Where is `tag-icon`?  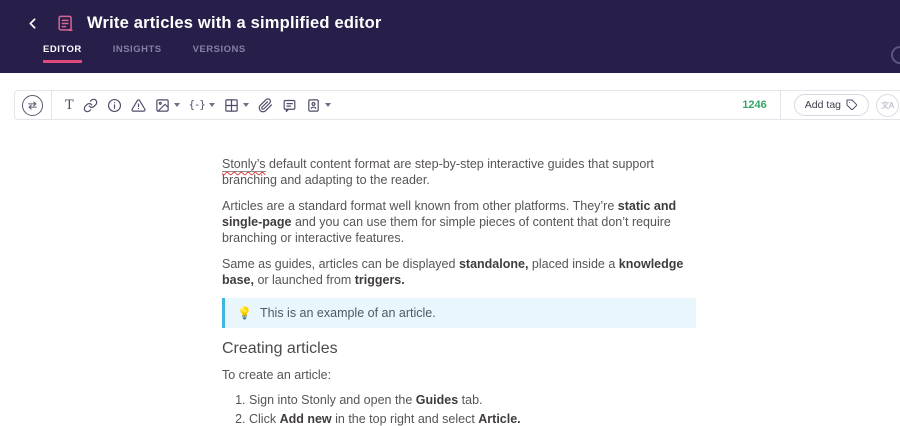 tag-icon is located at coordinates (852, 105).